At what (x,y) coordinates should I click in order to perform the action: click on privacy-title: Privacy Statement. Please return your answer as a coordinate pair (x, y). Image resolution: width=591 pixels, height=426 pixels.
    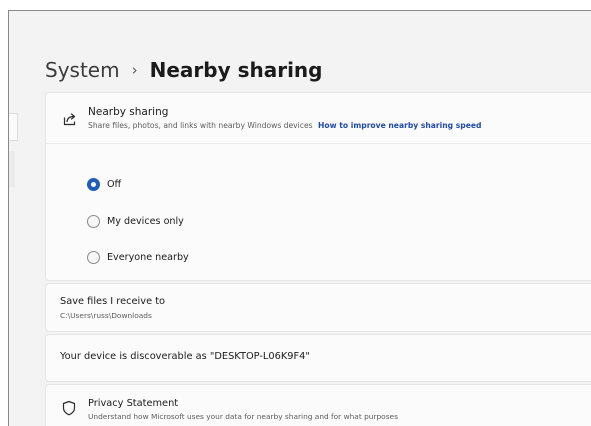
    Looking at the image, I should click on (133, 403).